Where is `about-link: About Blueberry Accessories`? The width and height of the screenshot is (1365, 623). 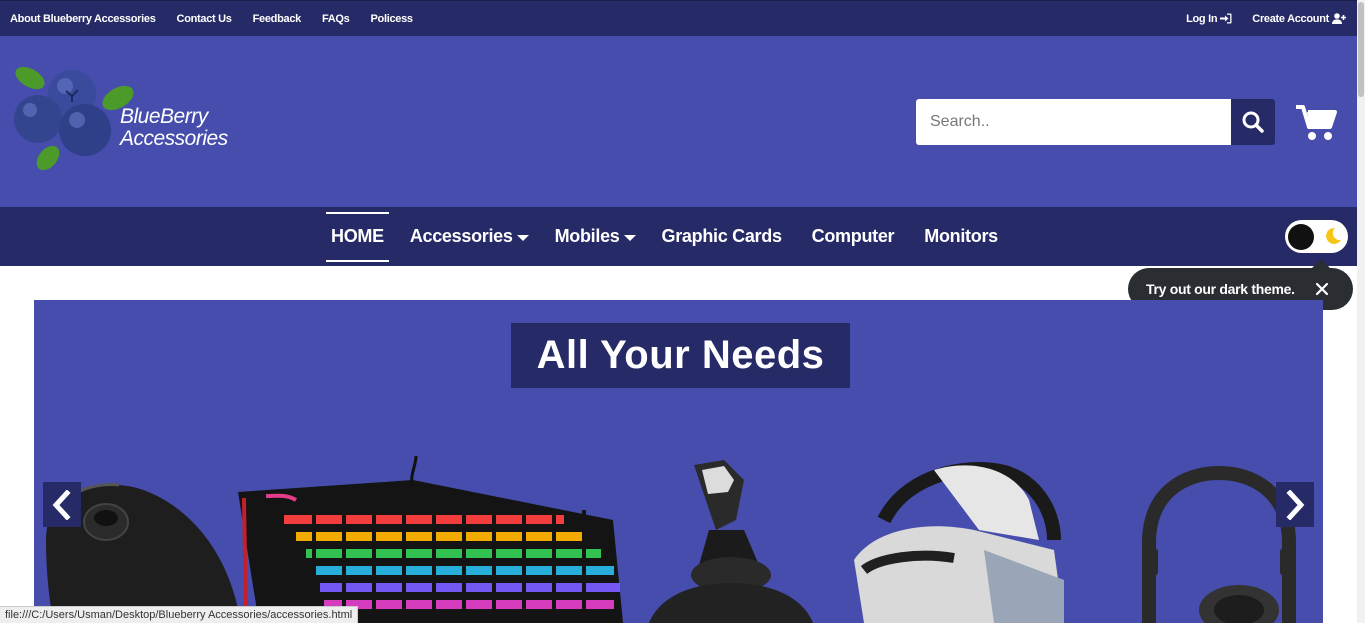
about-link: About Blueberry Accessories is located at coordinates (83, 19).